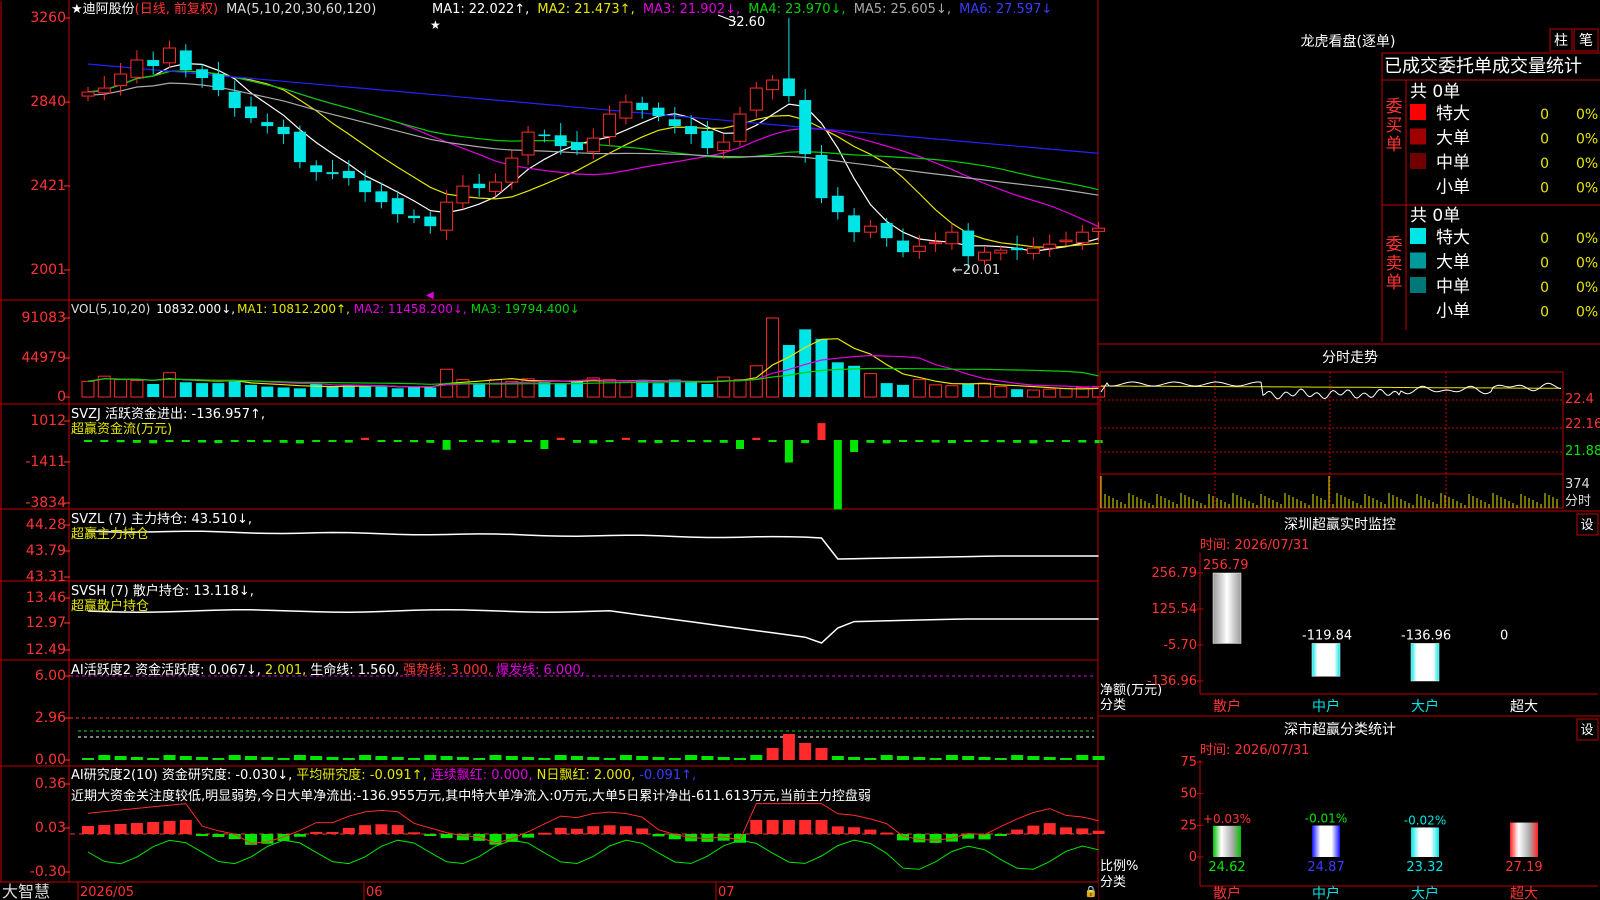 The image size is (1600, 900). I want to click on classify-value-1: 24.87, so click(1325, 867).